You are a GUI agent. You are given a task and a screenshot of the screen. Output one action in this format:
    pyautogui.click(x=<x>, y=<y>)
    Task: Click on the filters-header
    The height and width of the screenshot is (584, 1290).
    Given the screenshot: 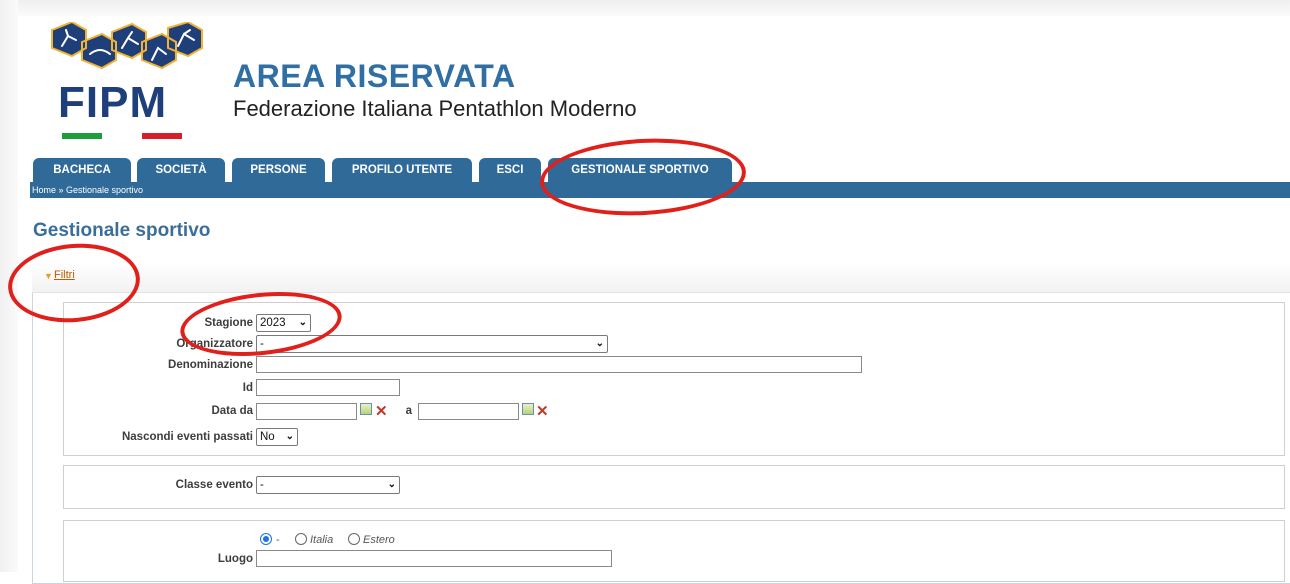 What is the action you would take?
    pyautogui.click(x=661, y=277)
    